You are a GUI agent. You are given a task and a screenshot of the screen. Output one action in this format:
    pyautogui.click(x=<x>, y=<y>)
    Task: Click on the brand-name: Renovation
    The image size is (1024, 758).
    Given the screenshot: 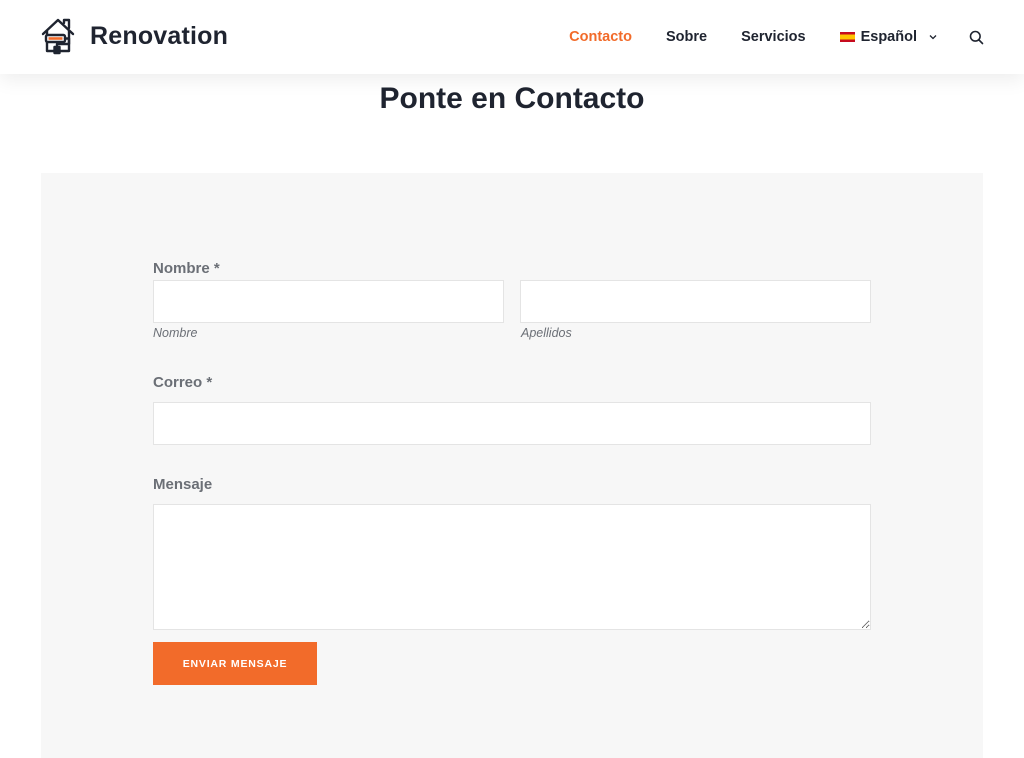 What is the action you would take?
    pyautogui.click(x=159, y=35)
    